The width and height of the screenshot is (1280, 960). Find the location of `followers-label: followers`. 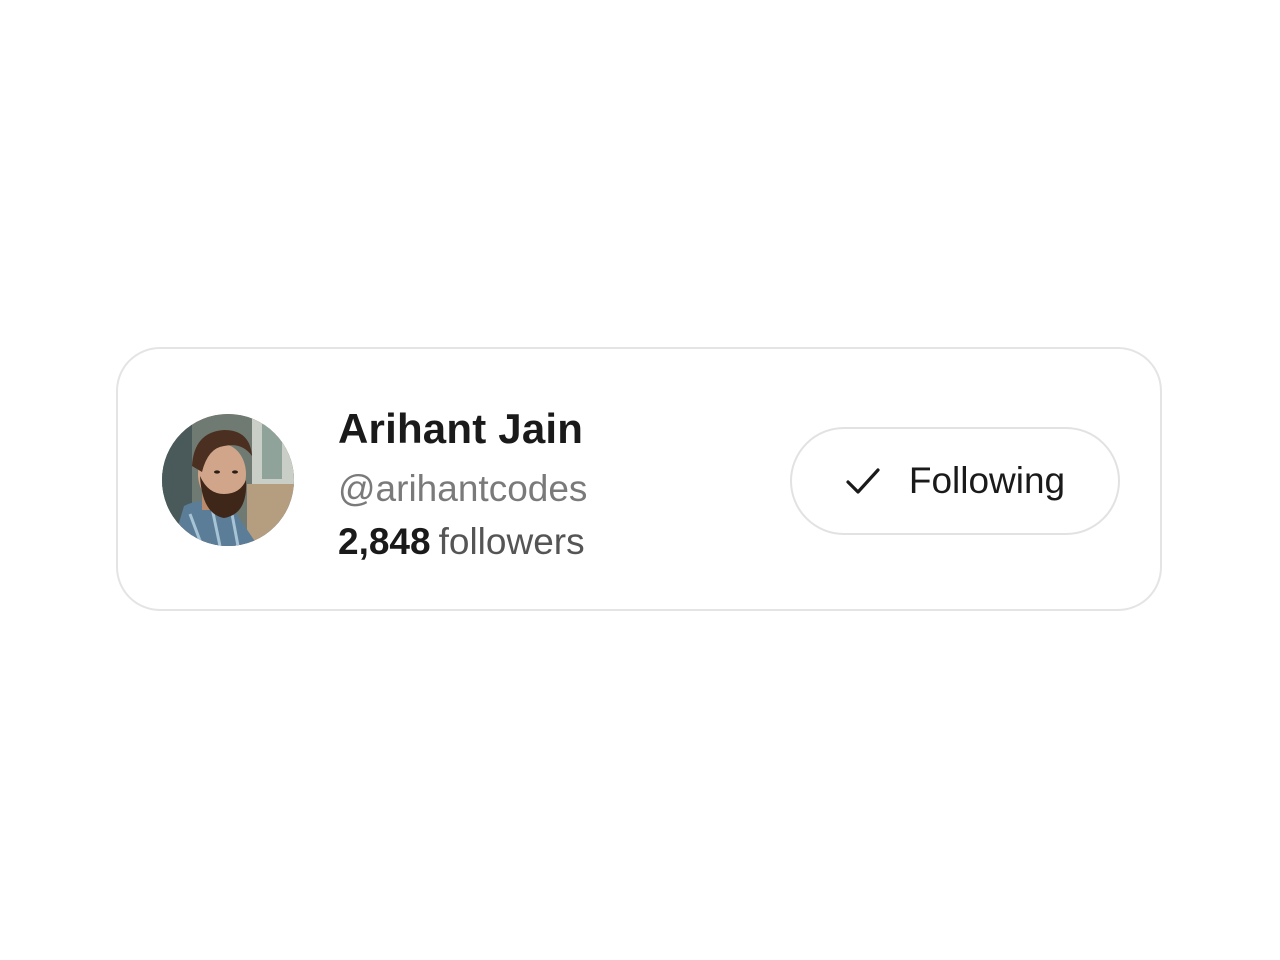

followers-label: followers is located at coordinates (511, 541).